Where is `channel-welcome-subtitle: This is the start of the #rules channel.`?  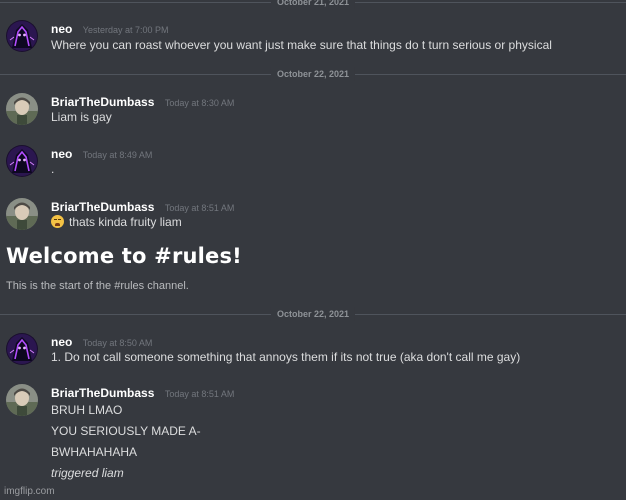 channel-welcome-subtitle: This is the start of the #rules channel. is located at coordinates (97, 286).